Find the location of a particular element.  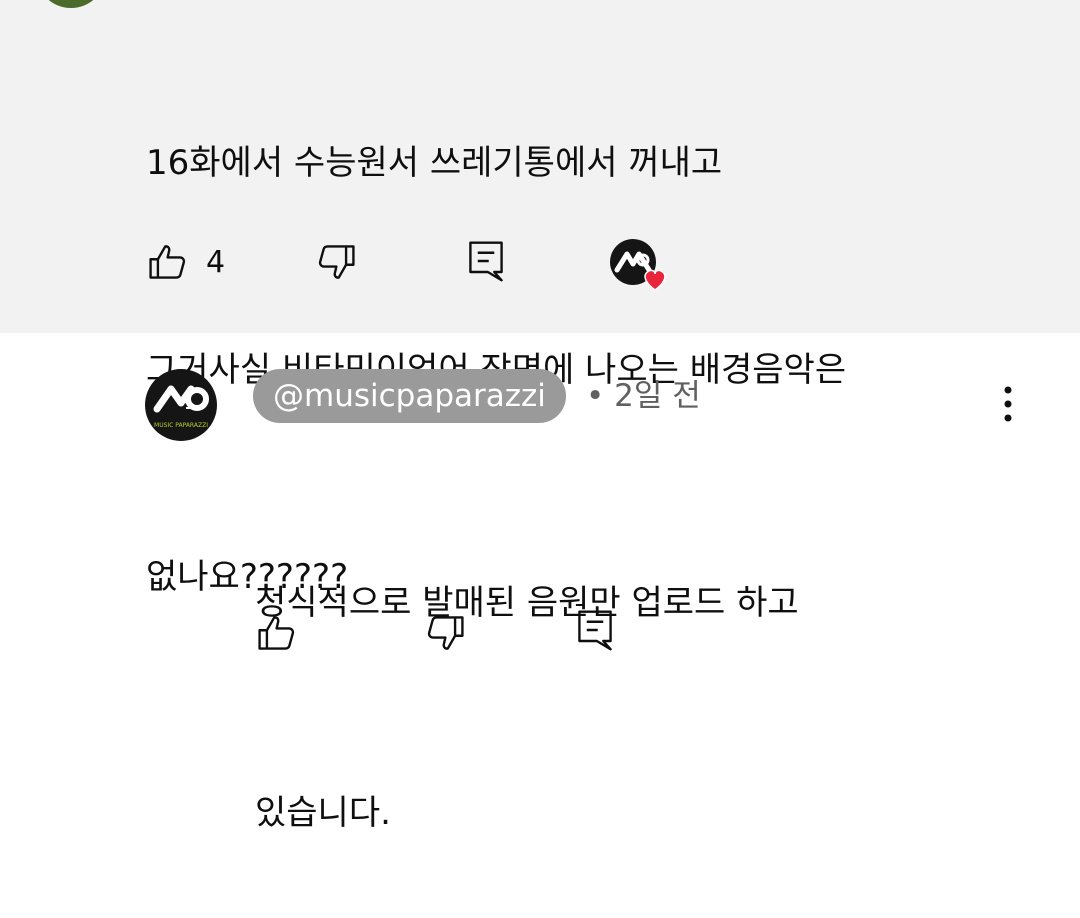

reply-timestamp: • 2일 전 is located at coordinates (643, 396).